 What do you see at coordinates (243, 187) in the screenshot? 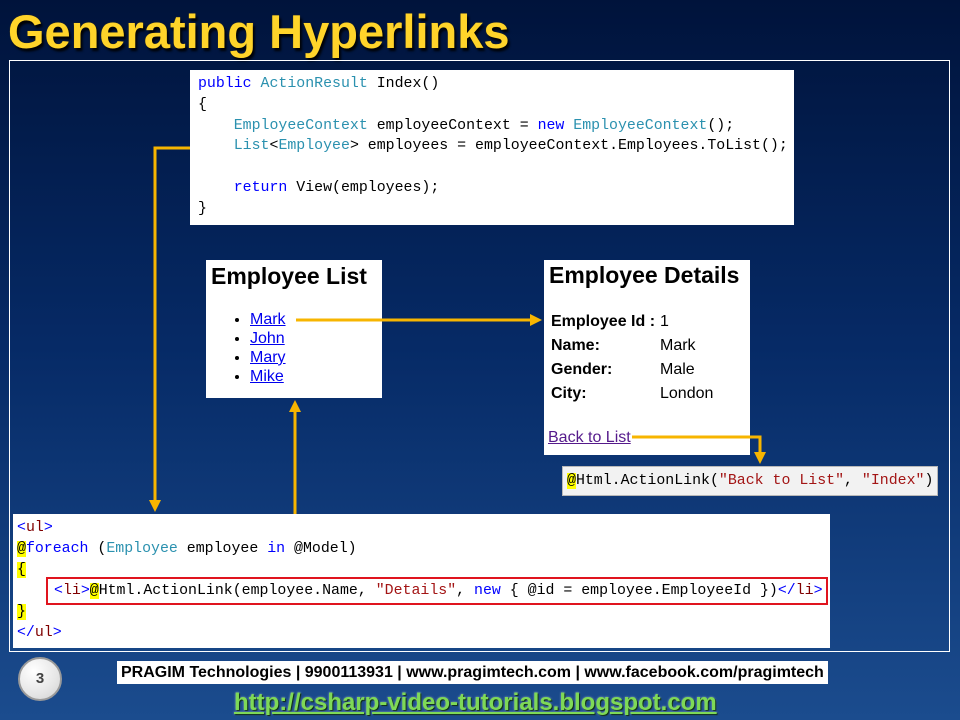
I see `code-token: return` at bounding box center [243, 187].